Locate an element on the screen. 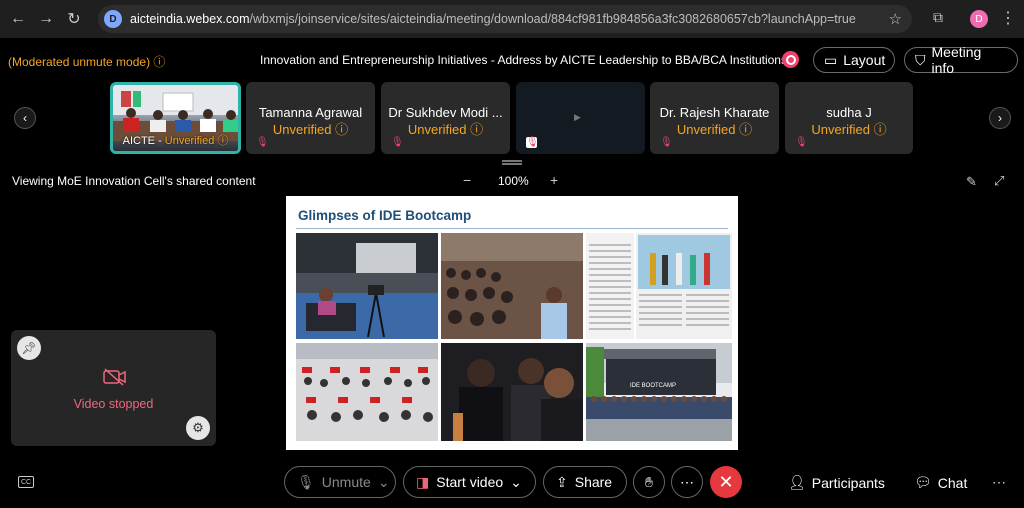 This screenshot has width=1024, height=508. raise-hand-button: ✋︎ is located at coordinates (649, 482).